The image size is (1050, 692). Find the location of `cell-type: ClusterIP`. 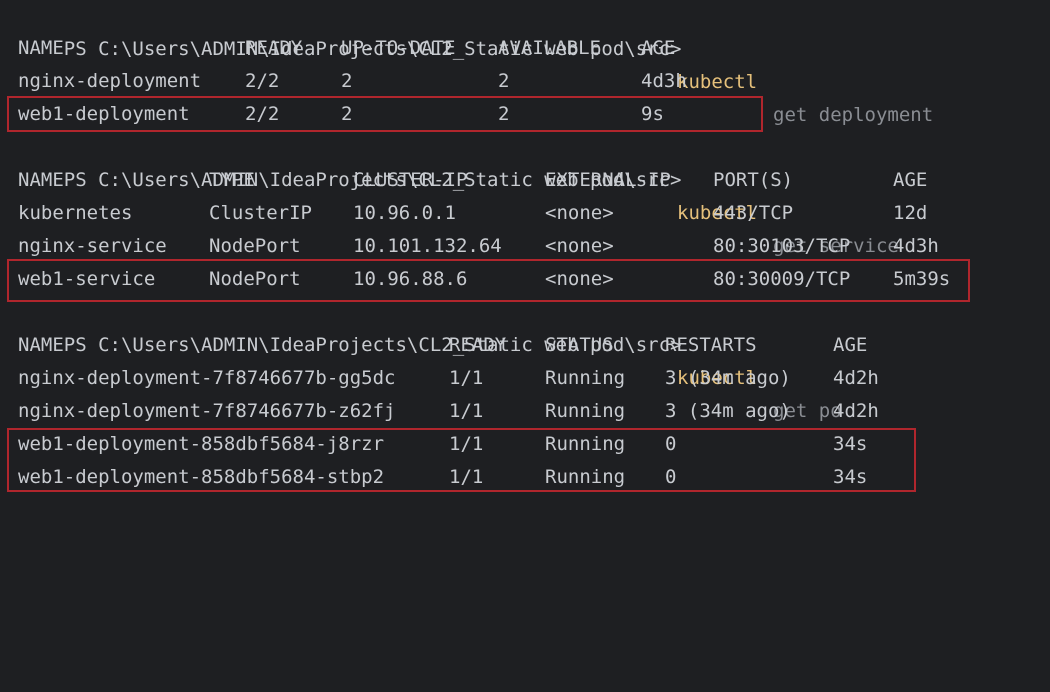

cell-type: ClusterIP is located at coordinates (260, 213).